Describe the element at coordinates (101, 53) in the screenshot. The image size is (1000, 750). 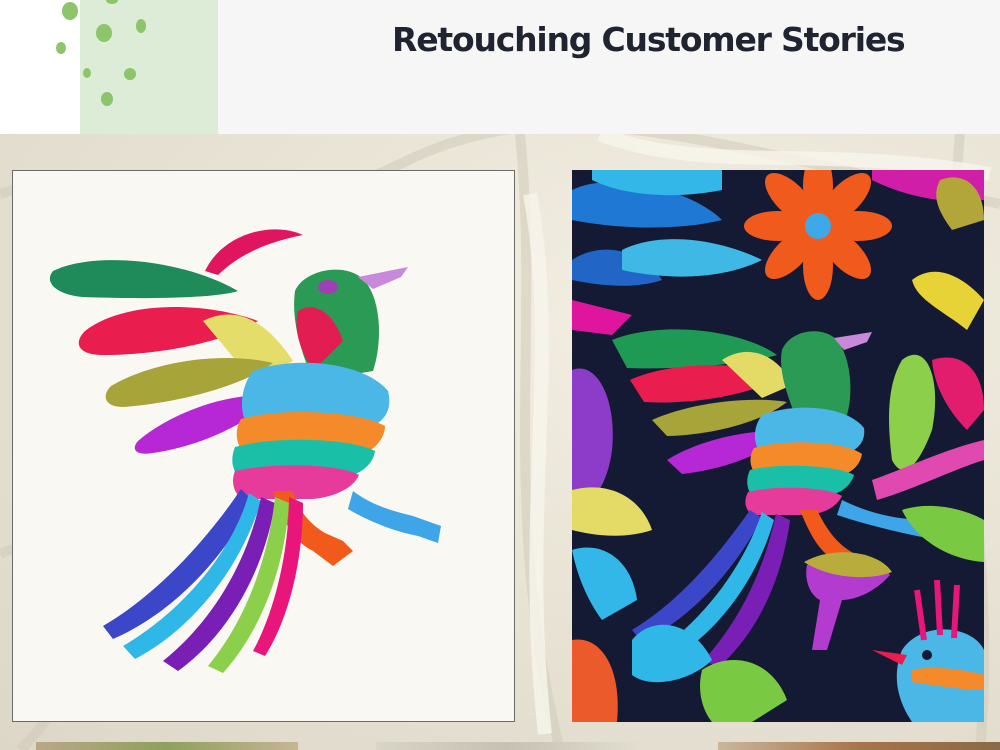
I see `green-dots-decoration` at that location.